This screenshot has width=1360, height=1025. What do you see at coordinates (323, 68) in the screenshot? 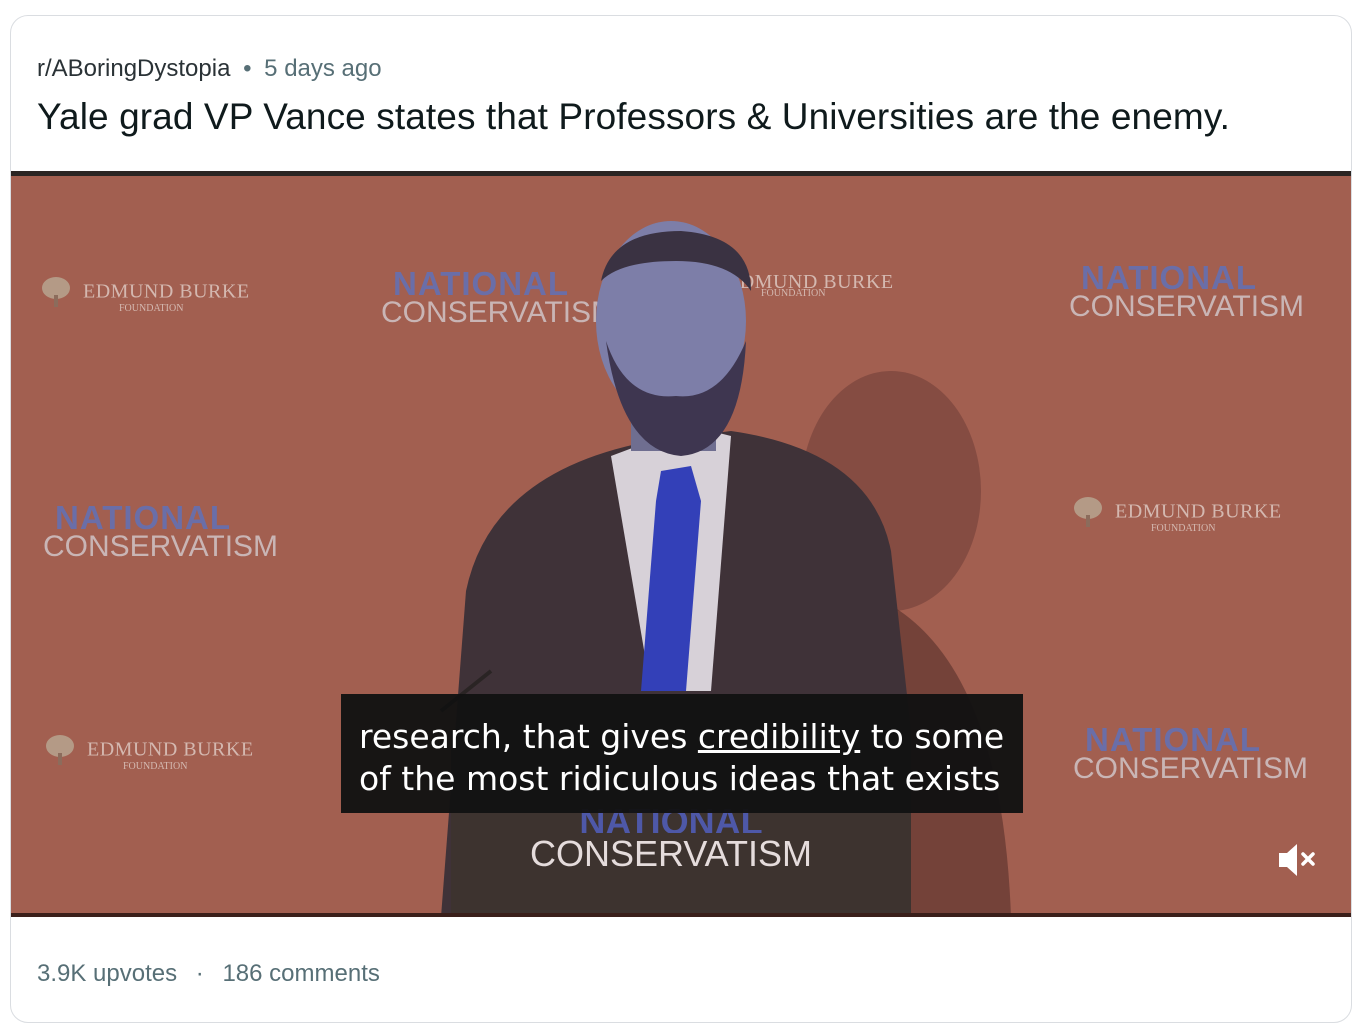
I see `post-time: 5 days ago` at bounding box center [323, 68].